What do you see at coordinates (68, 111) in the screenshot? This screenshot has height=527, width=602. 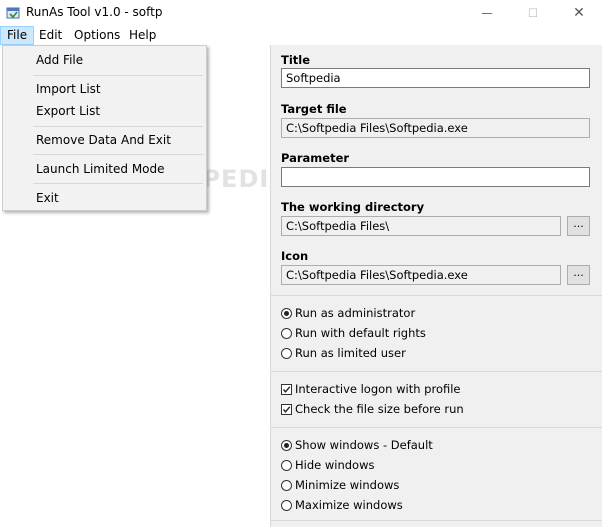 I see `menu-item-export-list: Export List` at bounding box center [68, 111].